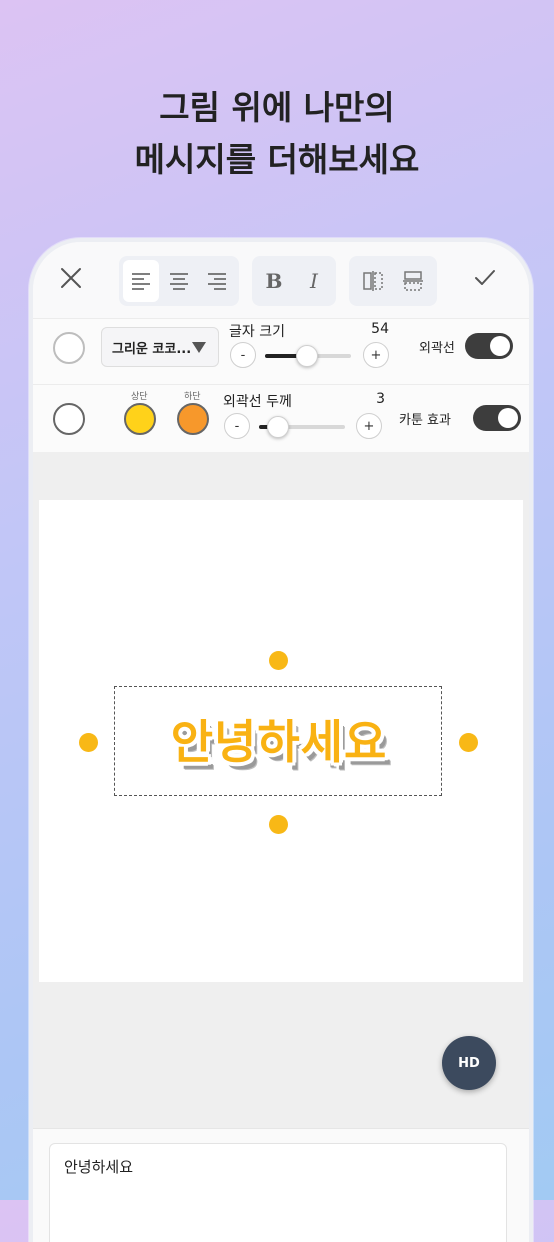 The width and height of the screenshot is (554, 1242). I want to click on cartoon-effect-label: 카툰 효과, so click(425, 420).